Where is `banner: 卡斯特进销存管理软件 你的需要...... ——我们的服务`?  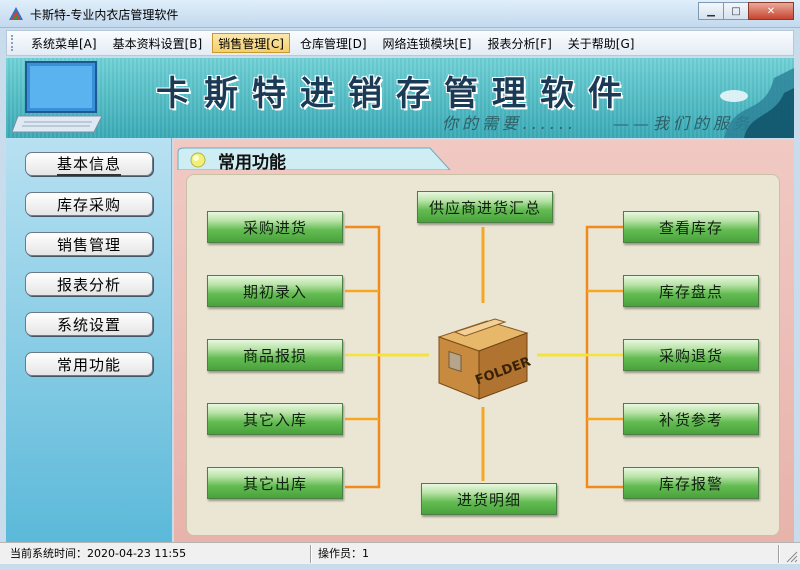
banner: 卡斯特进销存管理软件 你的需要...... ——我们的服务 is located at coordinates (400, 98).